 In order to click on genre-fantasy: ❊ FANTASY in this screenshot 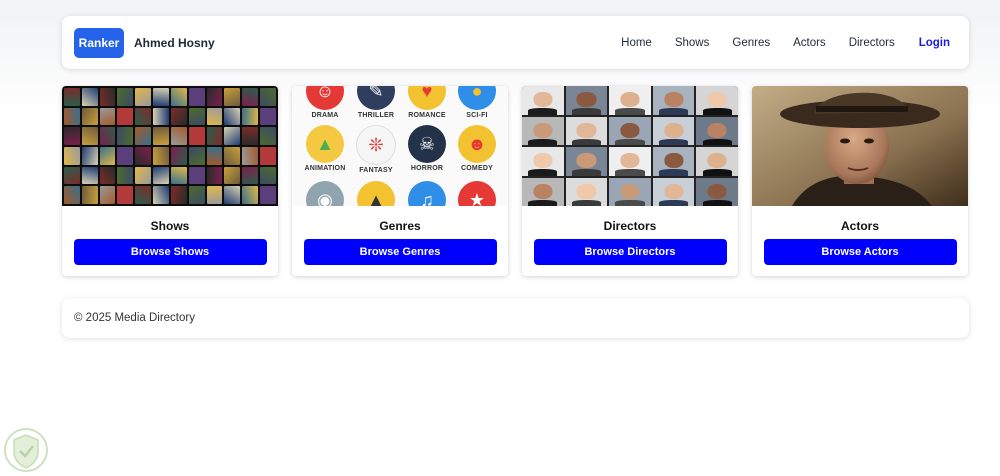, I will do `click(376, 149)`.